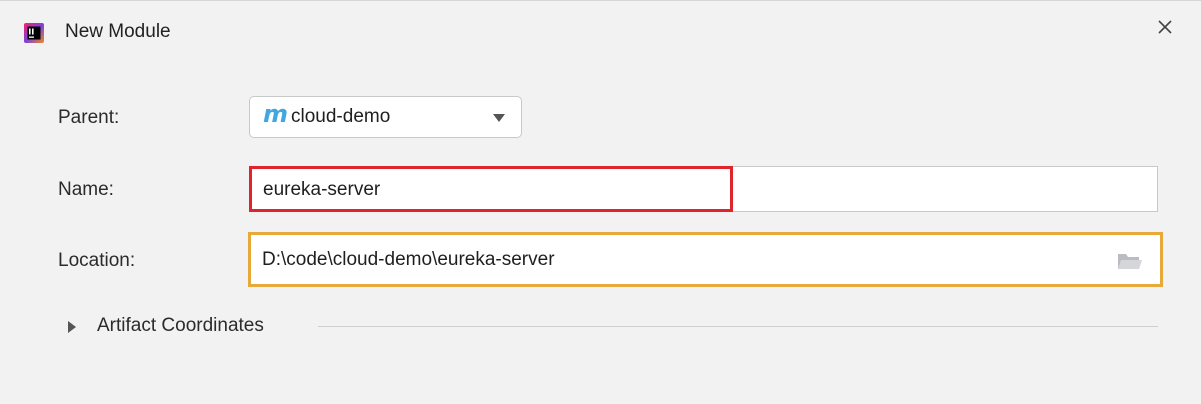  Describe the element at coordinates (180, 326) in the screenshot. I see `artifact-coordinates-label: Artifact Coordinates` at that location.